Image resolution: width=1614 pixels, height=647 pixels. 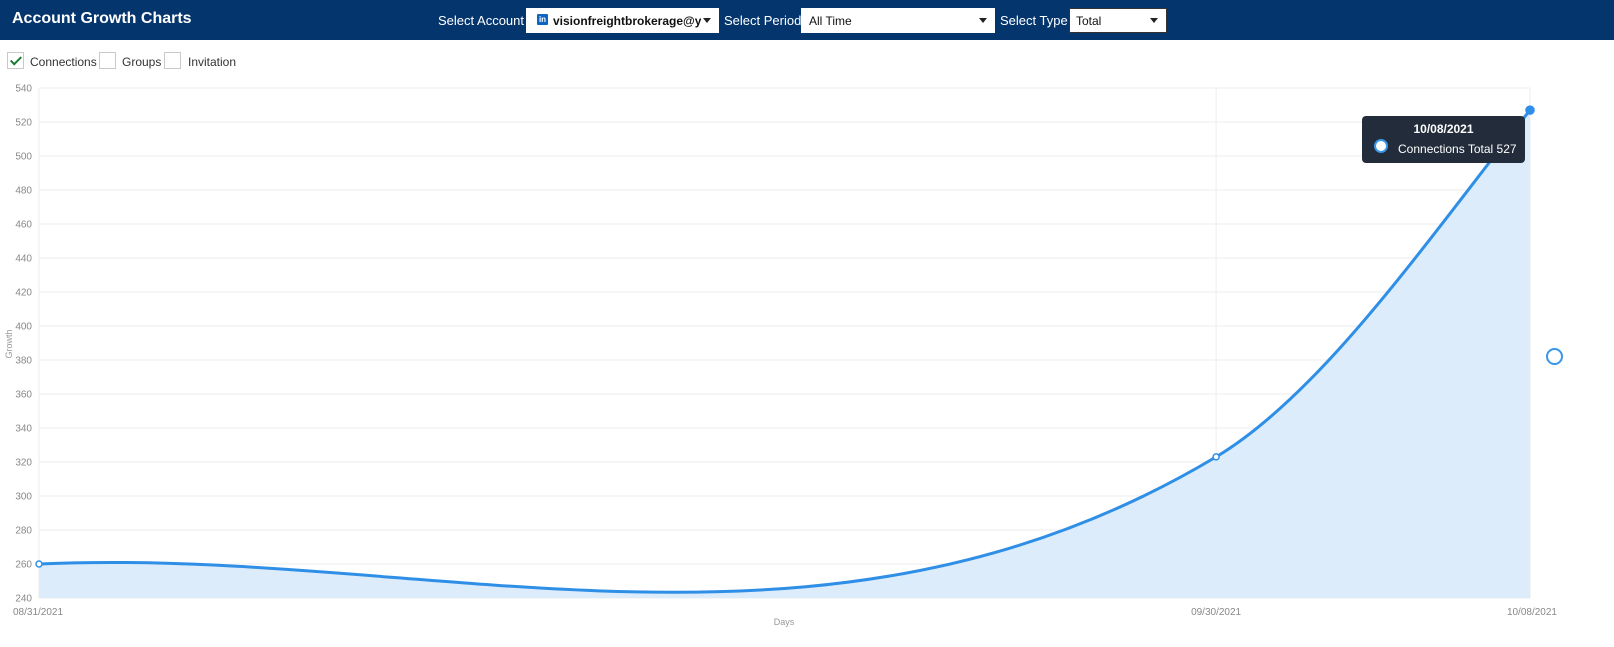 What do you see at coordinates (23, 531) in the screenshot?
I see `y-tick-label: 280` at bounding box center [23, 531].